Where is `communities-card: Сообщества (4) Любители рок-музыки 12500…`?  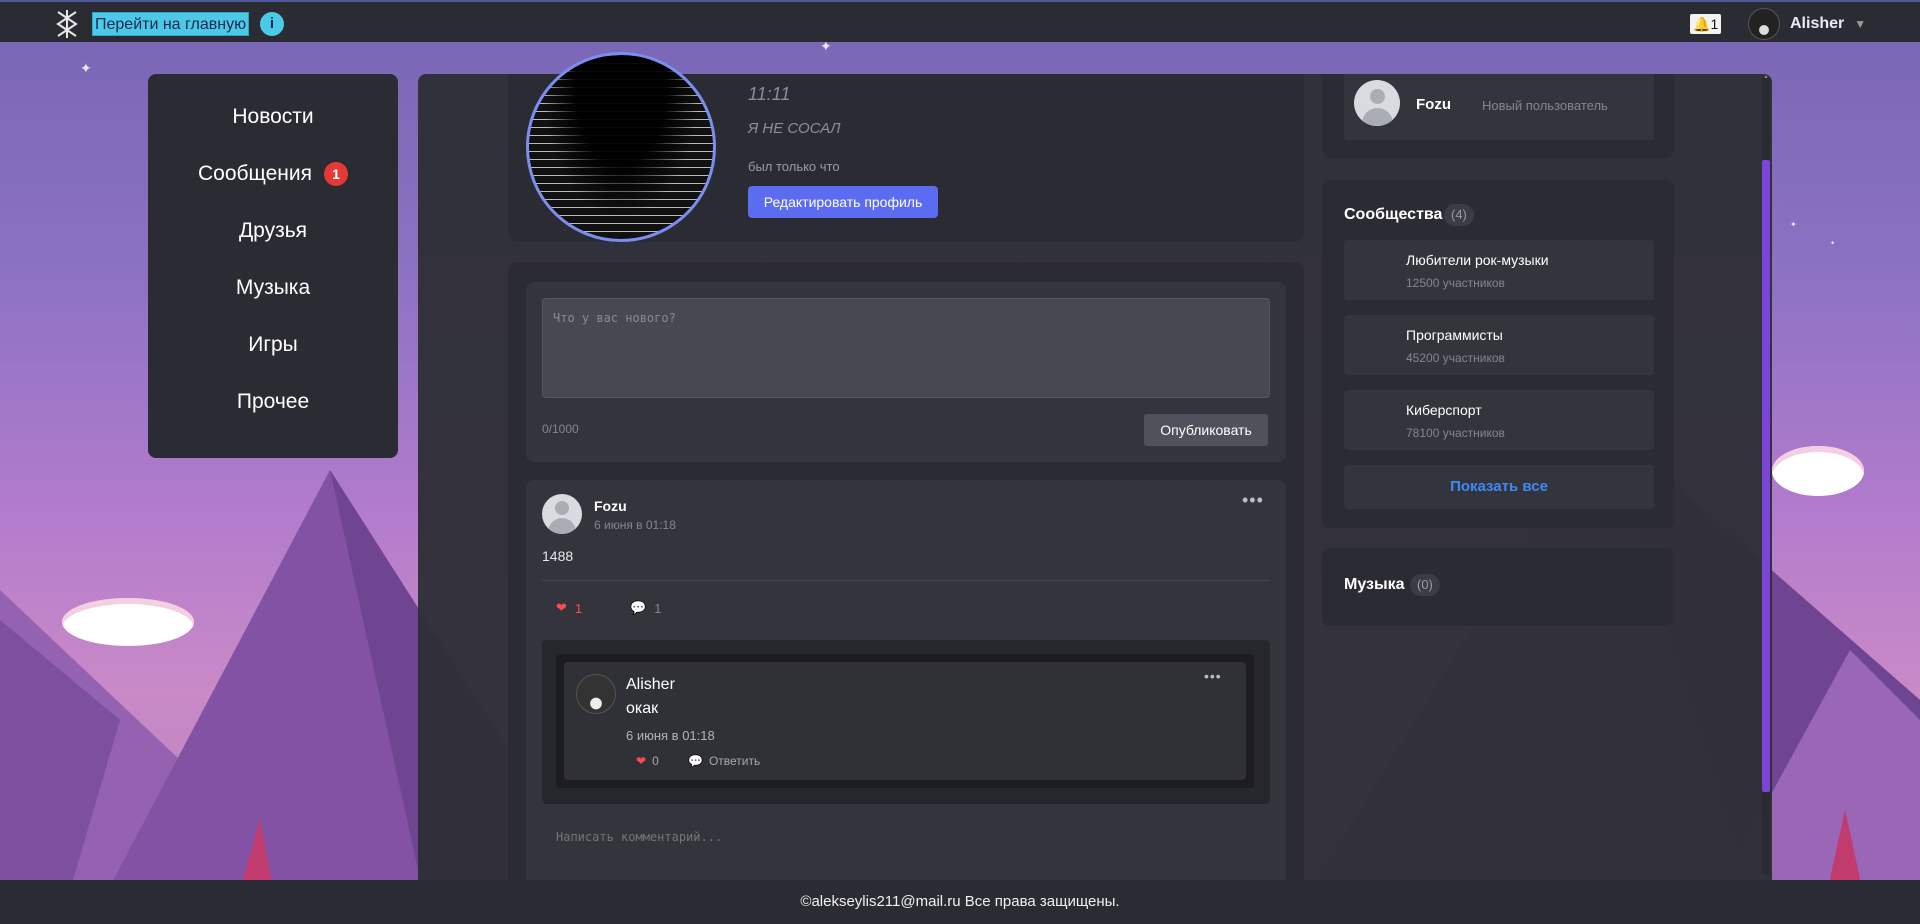 communities-card: Сообщества (4) Любители рок-музыки 12500… is located at coordinates (1498, 354).